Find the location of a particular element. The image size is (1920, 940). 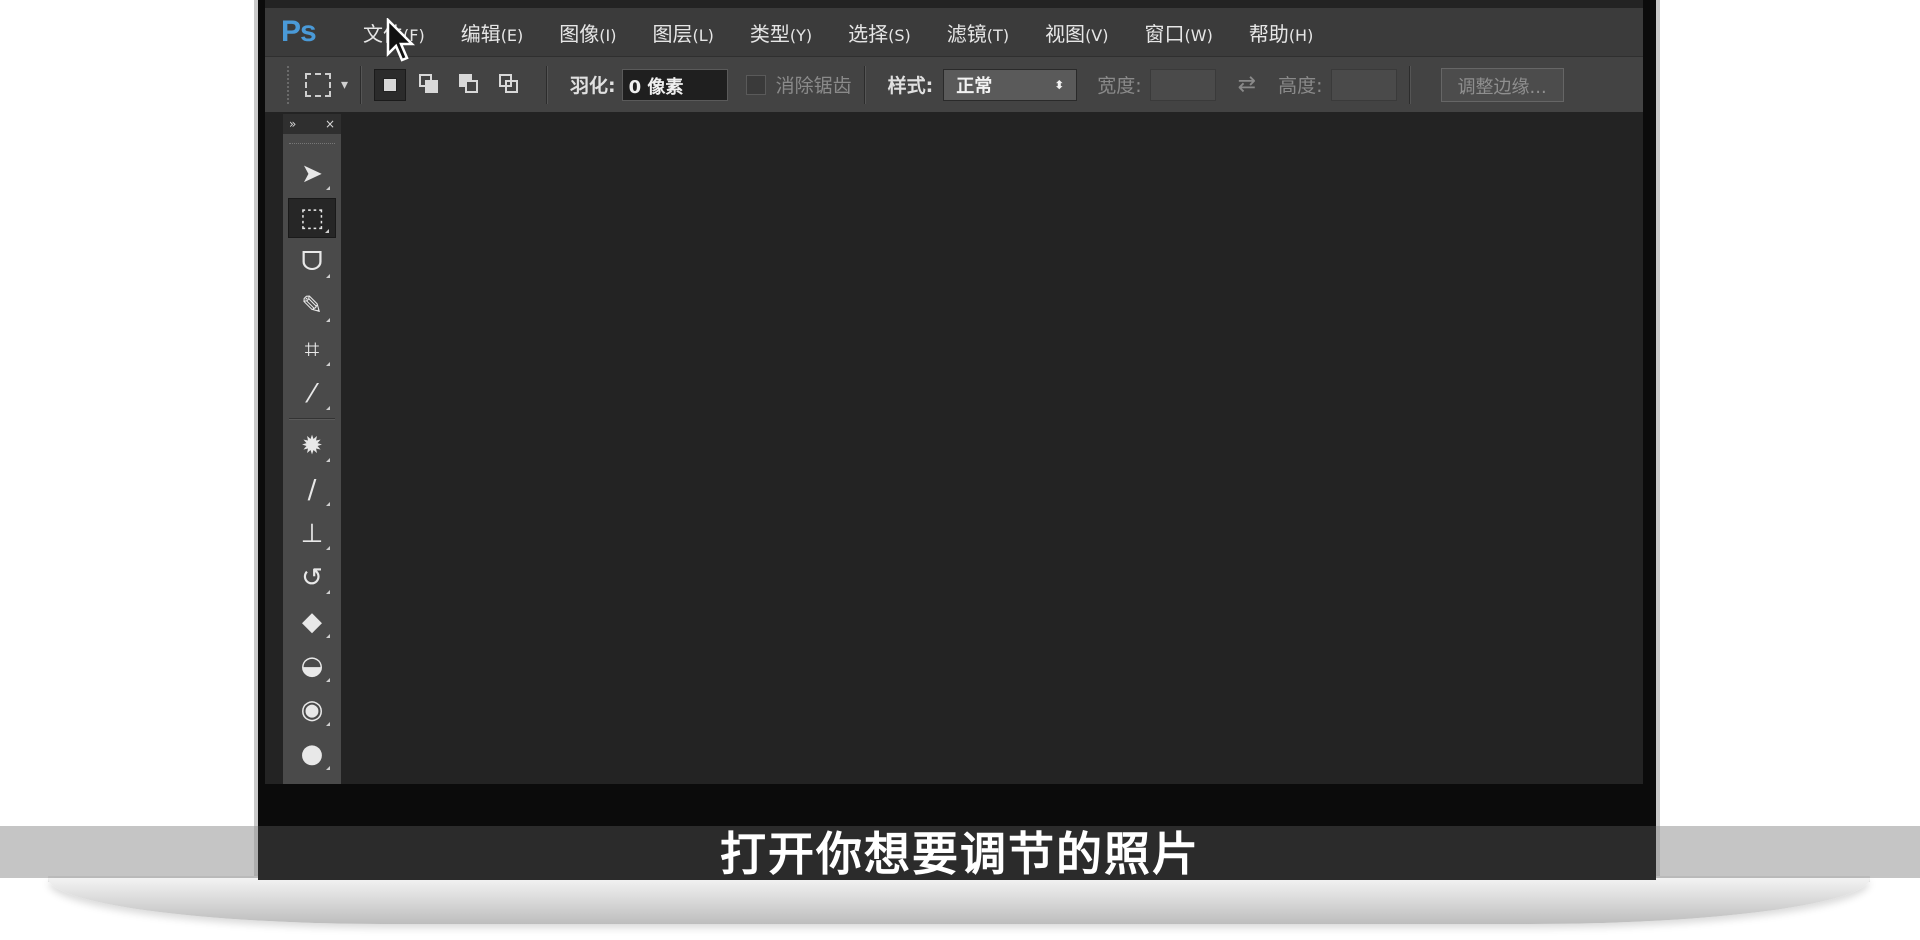

menu-item-shortcut: (T) is located at coordinates (998, 35).